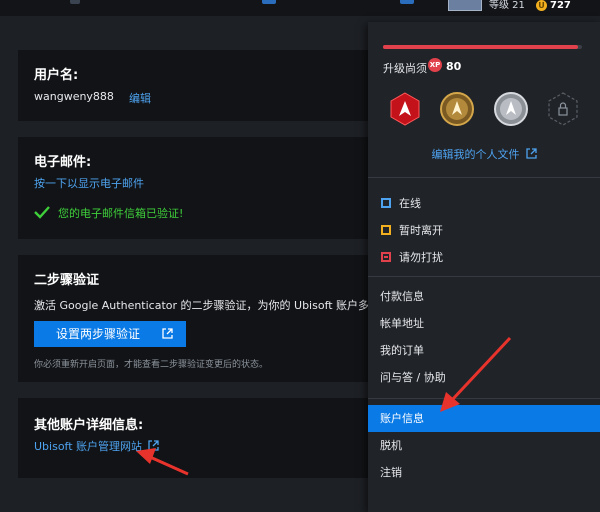  I want to click on level-label: 等级 21, so click(507, 5).